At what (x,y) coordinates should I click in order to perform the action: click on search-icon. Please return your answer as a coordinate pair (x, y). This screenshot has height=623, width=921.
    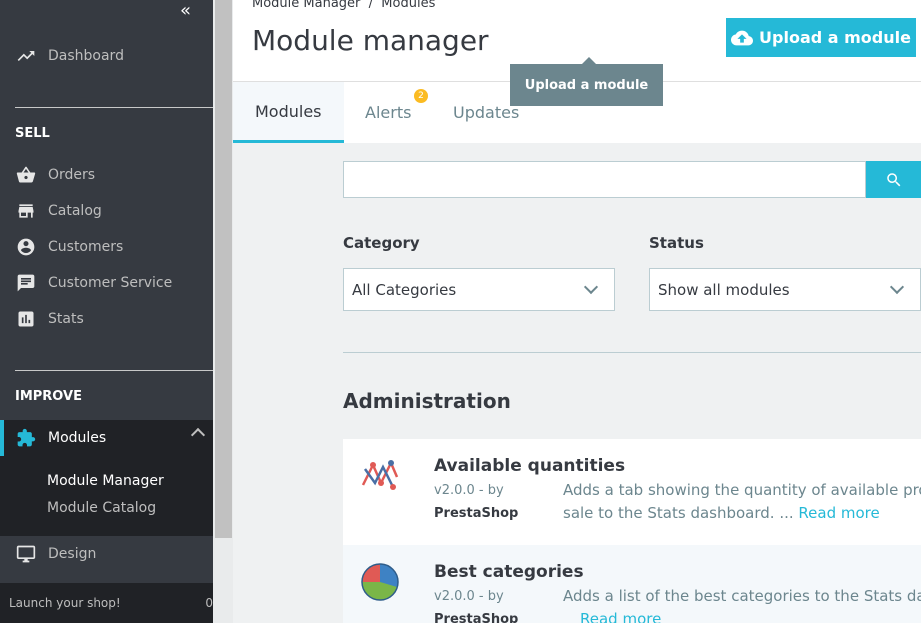
    Looking at the image, I should click on (893, 179).